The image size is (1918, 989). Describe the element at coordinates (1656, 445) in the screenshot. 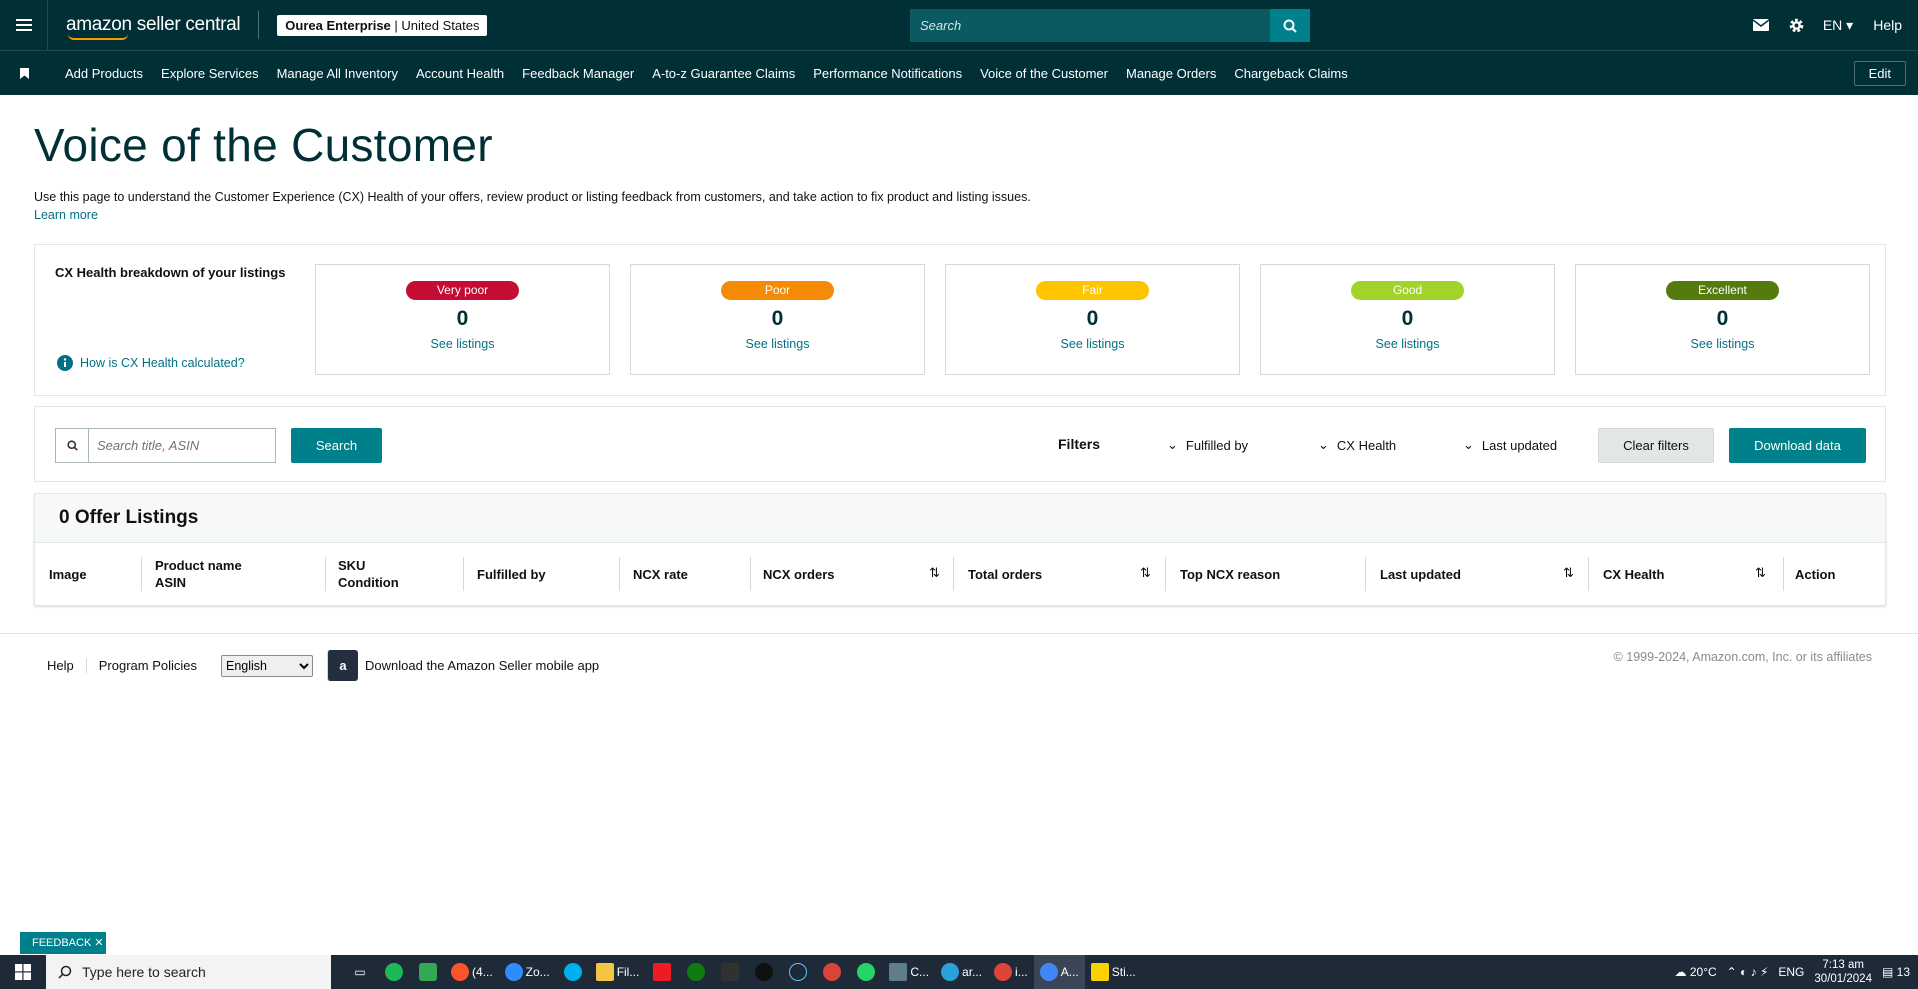

I see `clear-filters-button: Clear filters` at that location.